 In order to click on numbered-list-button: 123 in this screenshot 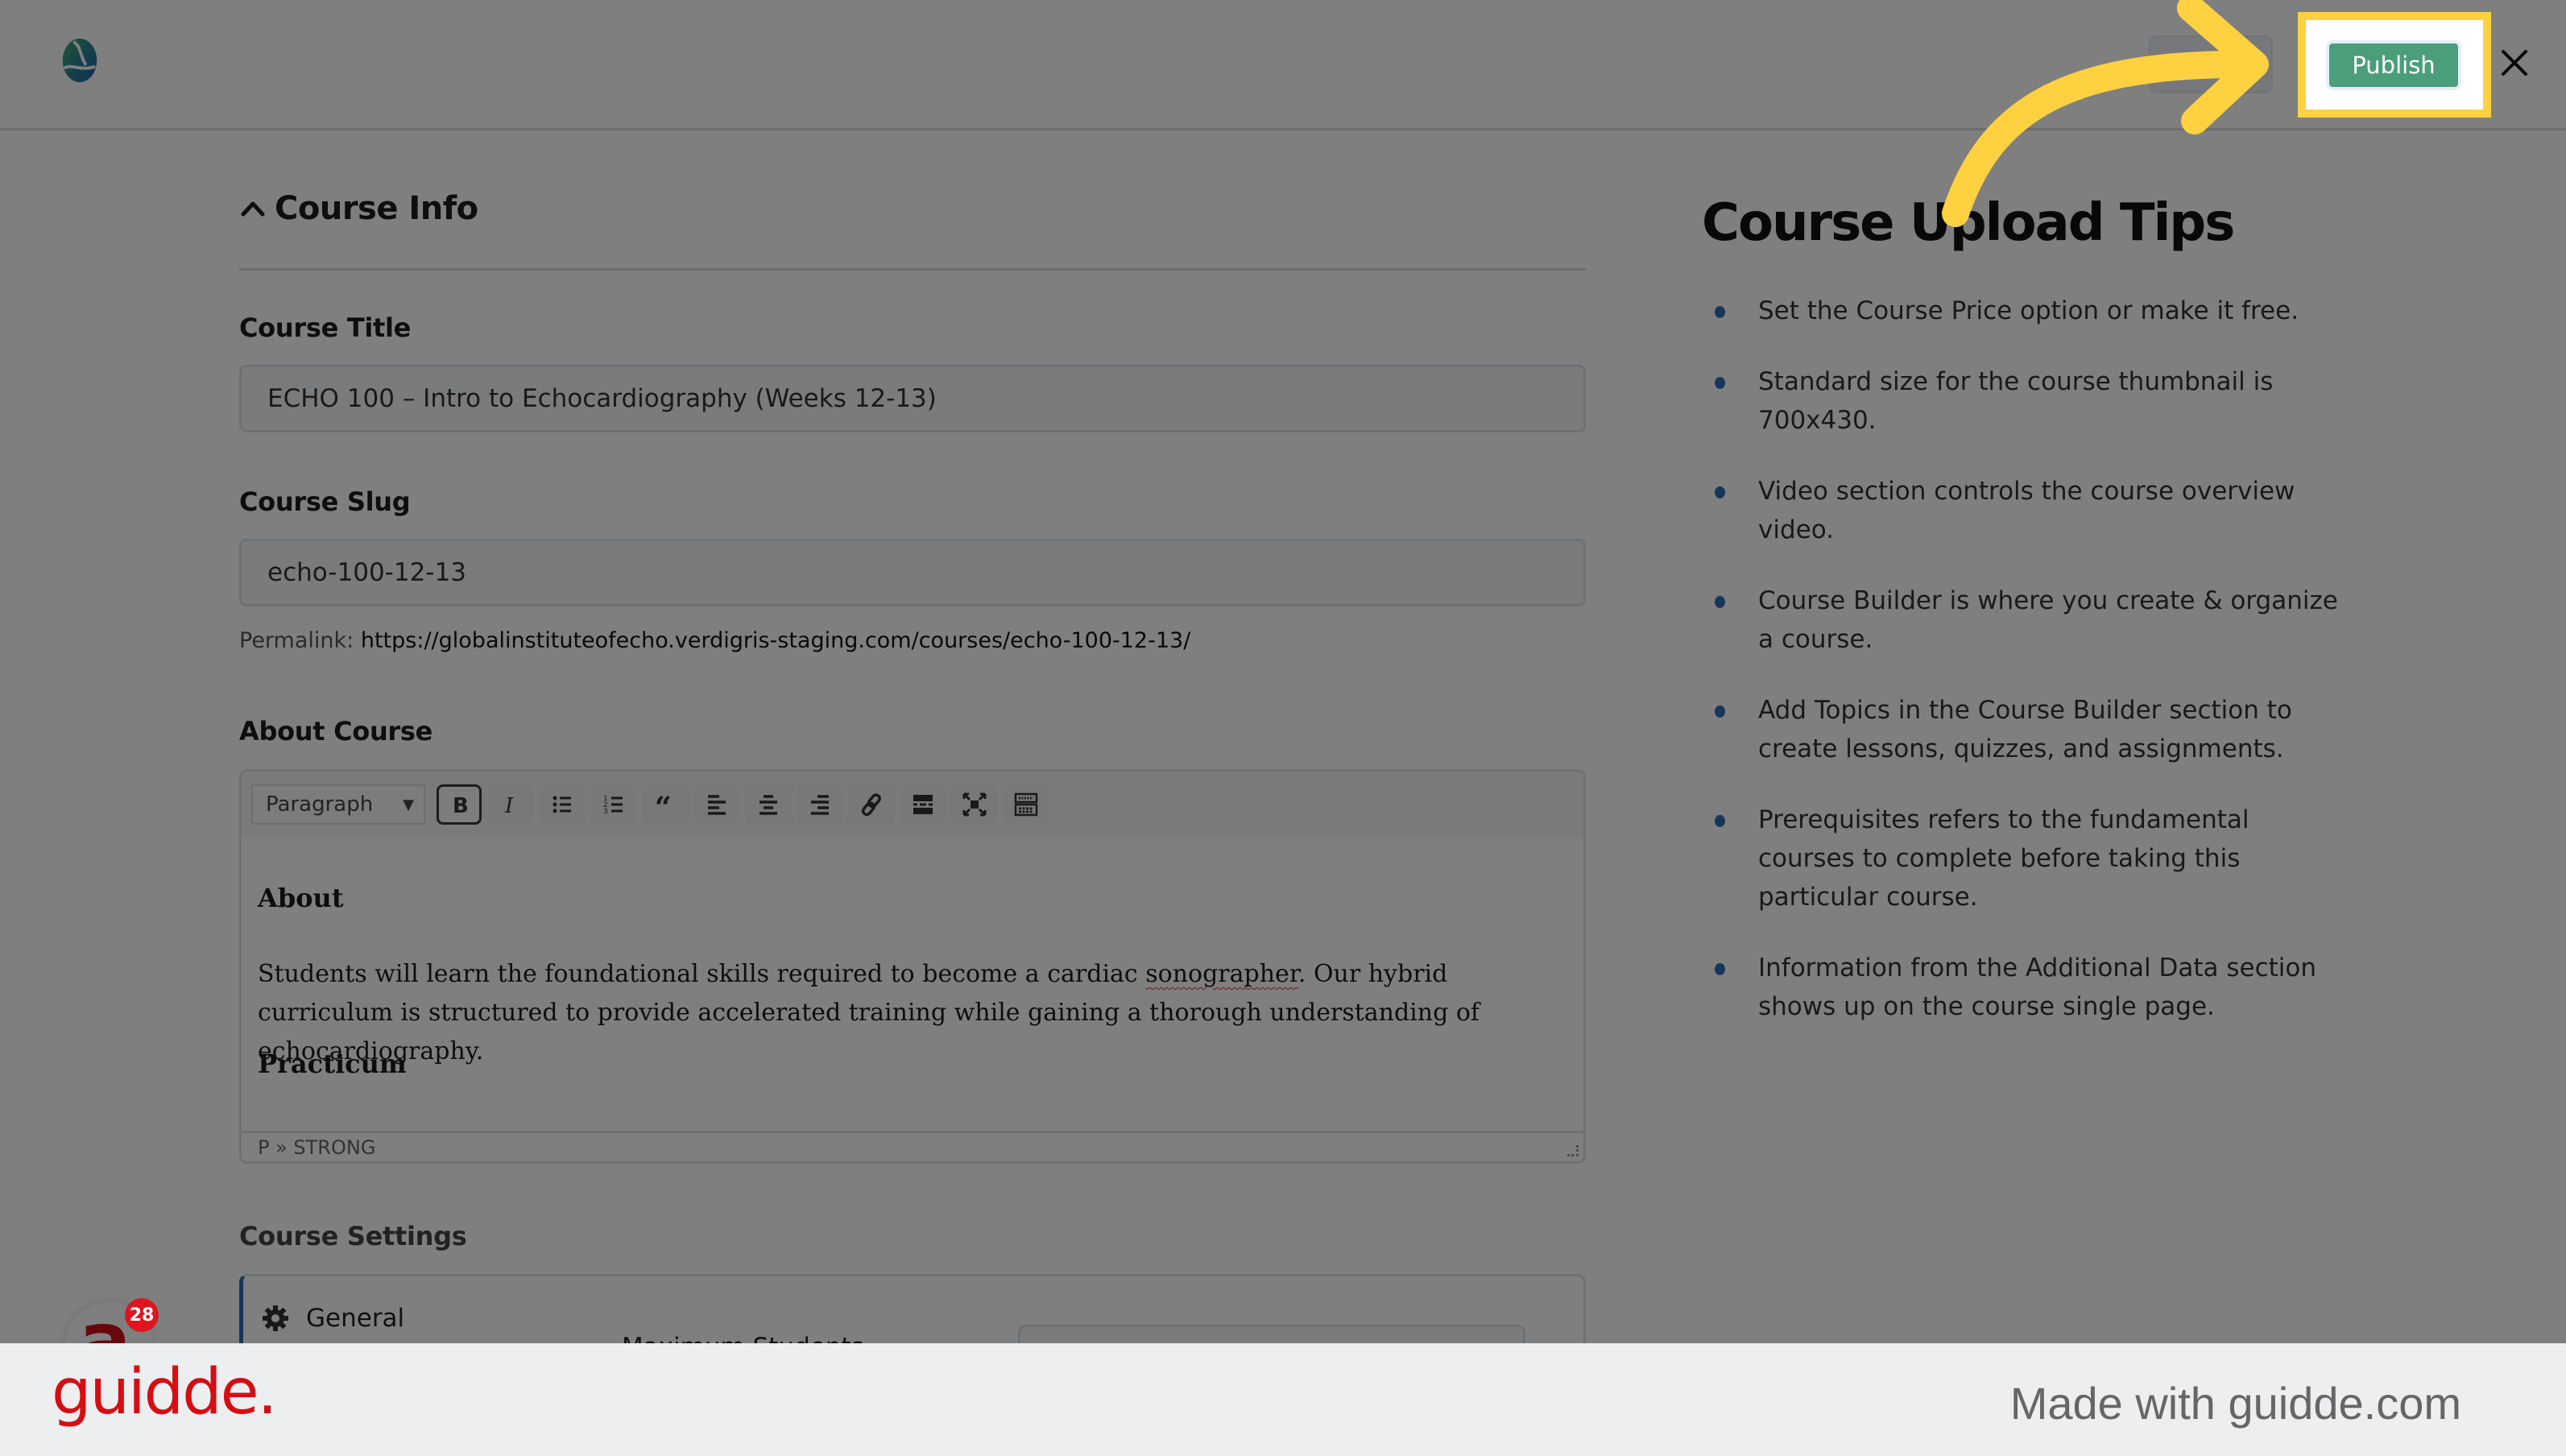, I will do `click(613, 805)`.